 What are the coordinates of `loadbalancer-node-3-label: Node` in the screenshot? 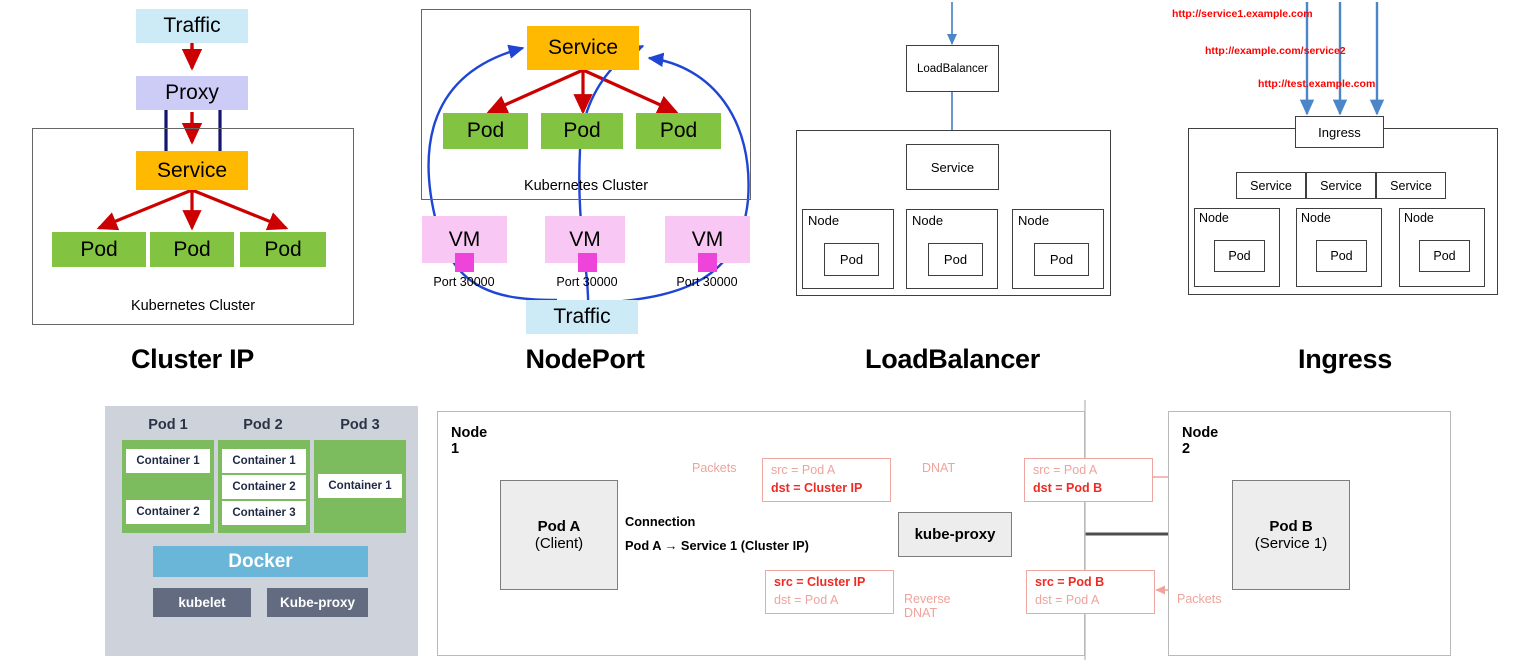 It's located at (1034, 220).